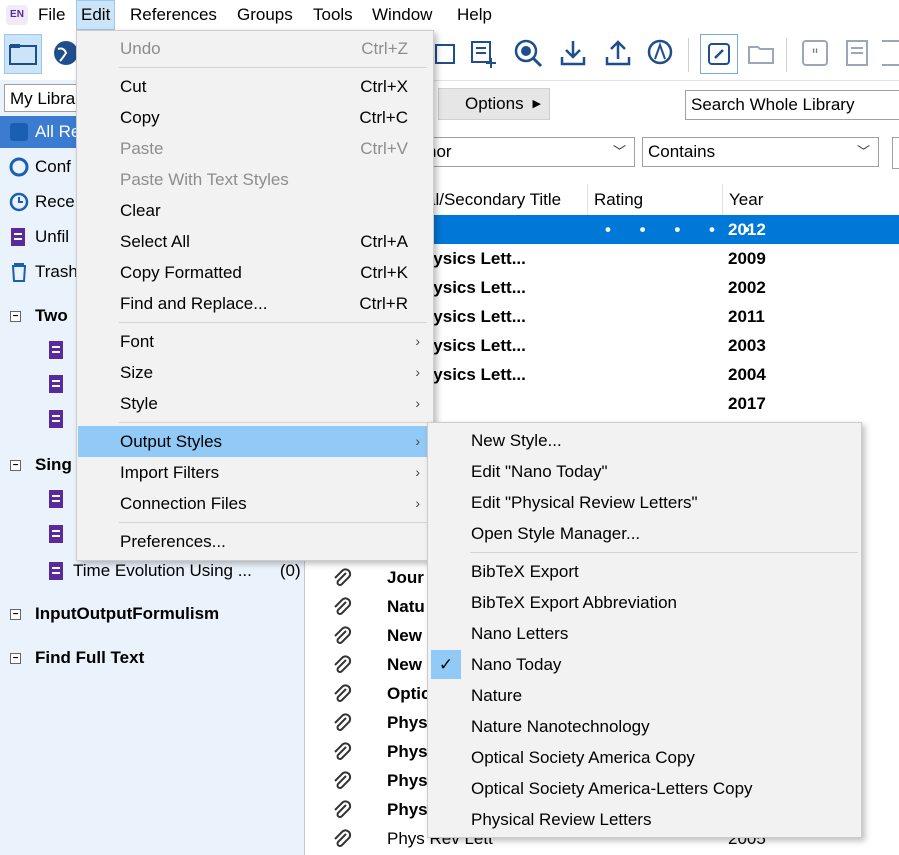  I want to click on menu-tools: Tools, so click(333, 15).